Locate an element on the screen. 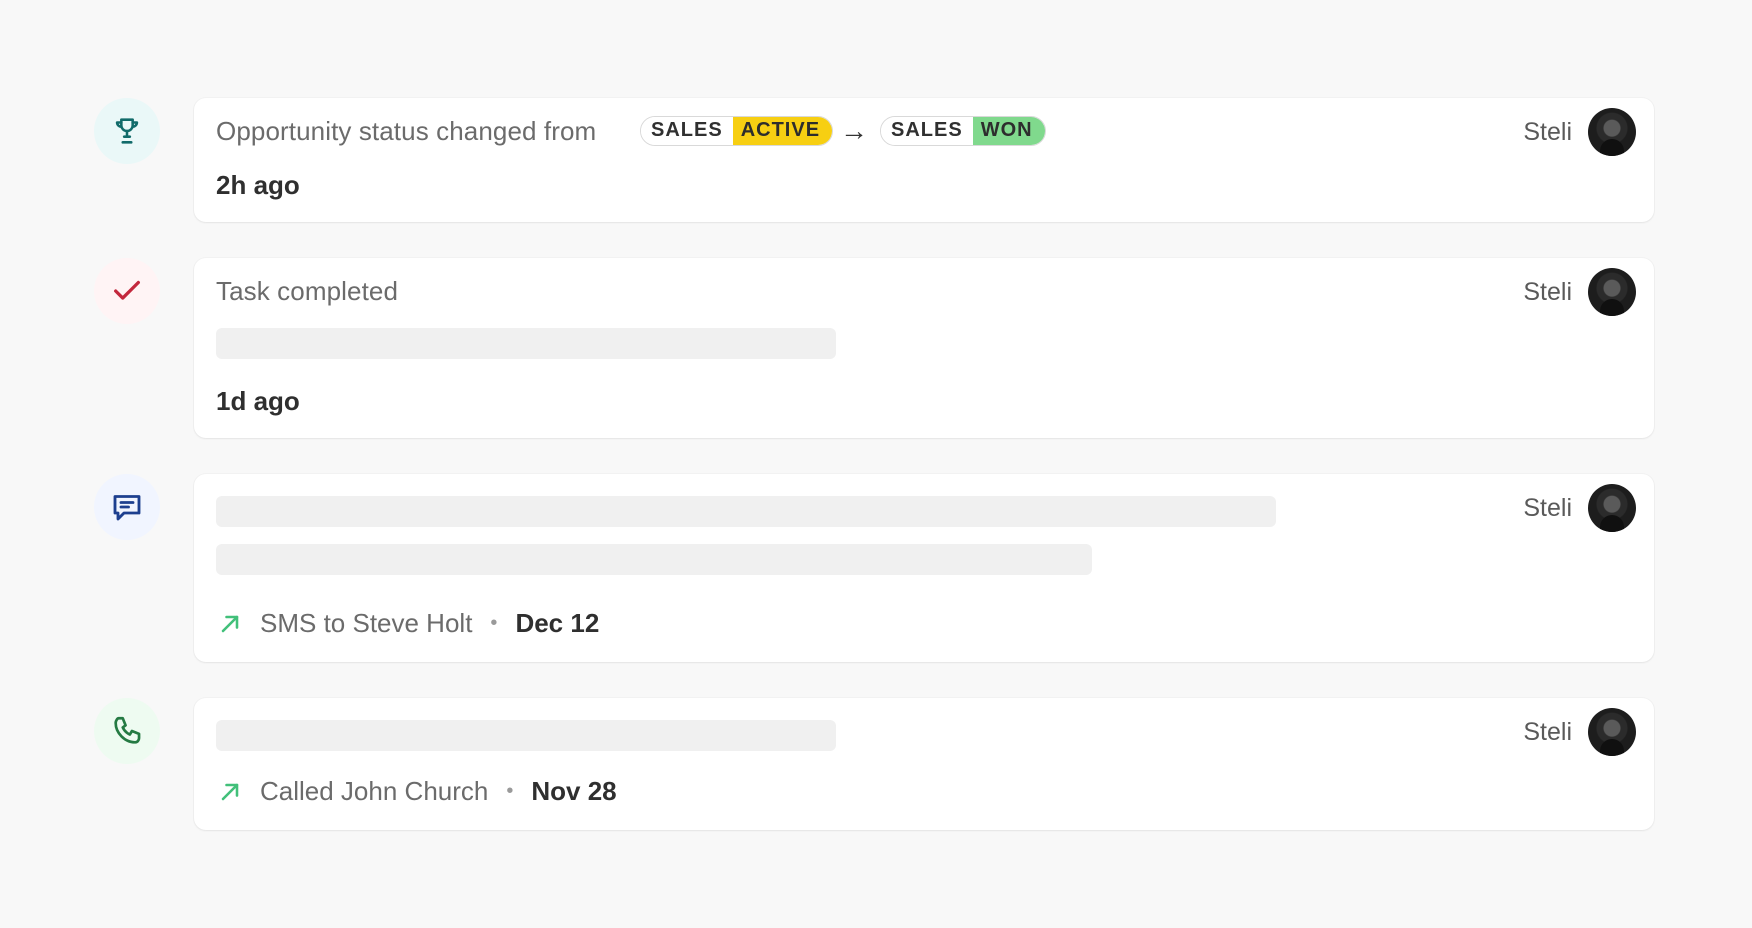 This screenshot has height=928, width=1752. from-status-badge: SALES ACTIVE is located at coordinates (737, 131).